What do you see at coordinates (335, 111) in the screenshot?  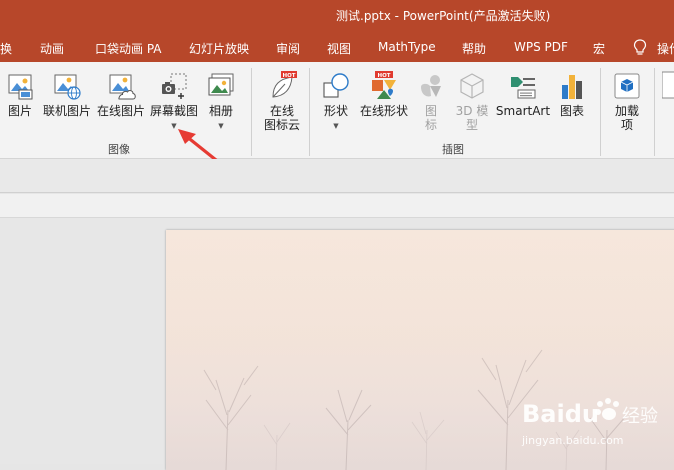 I see `shapes-label: 形状` at bounding box center [335, 111].